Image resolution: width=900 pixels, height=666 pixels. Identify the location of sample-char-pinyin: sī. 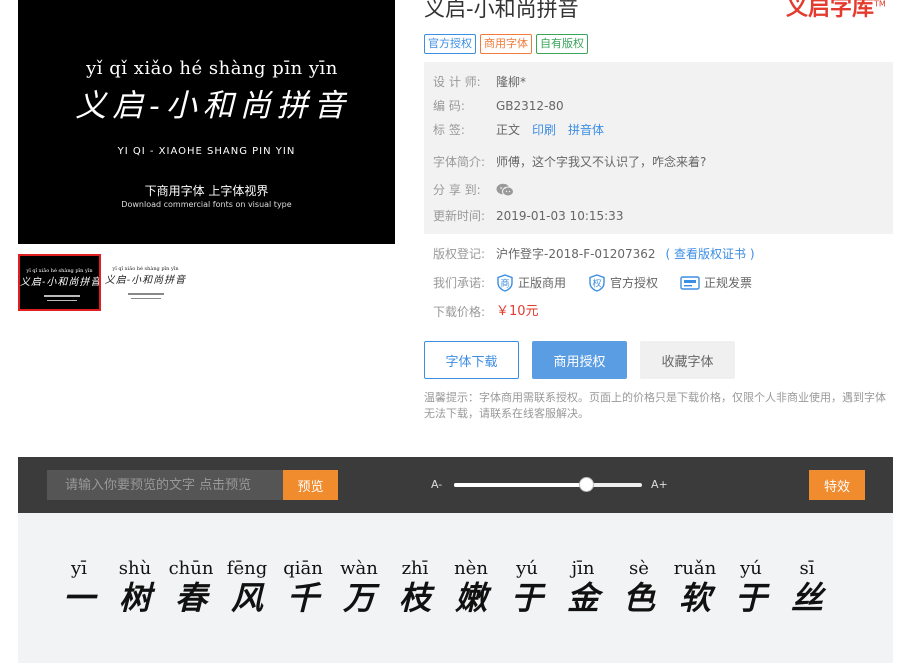
(807, 568).